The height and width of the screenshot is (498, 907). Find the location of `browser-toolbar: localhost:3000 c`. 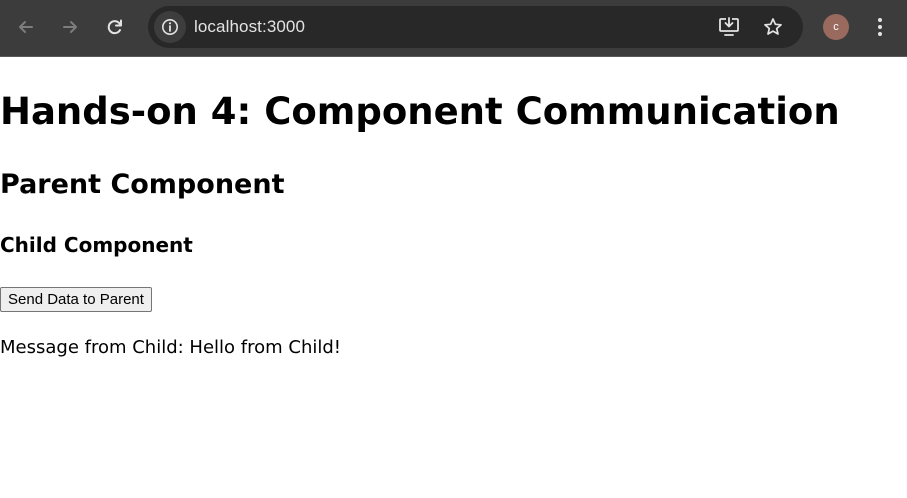

browser-toolbar: localhost:3000 c is located at coordinates (453, 28).